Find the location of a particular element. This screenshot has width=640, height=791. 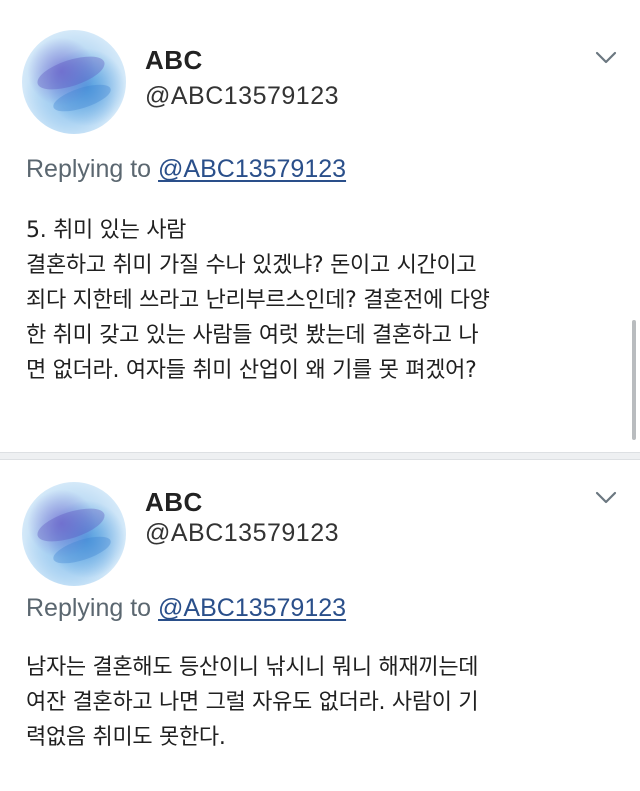

scrollbar is located at coordinates (634, 380).